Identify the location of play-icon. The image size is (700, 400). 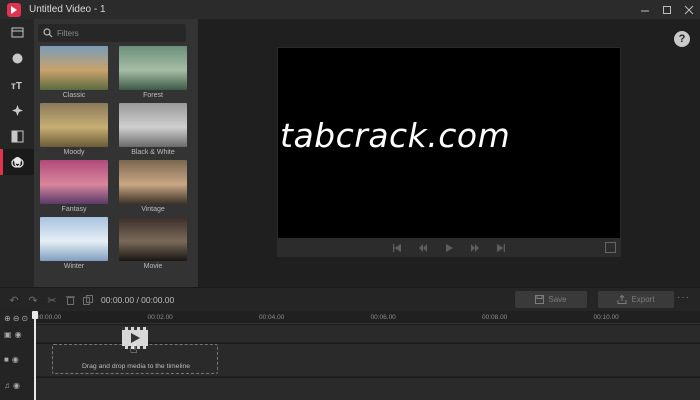
(449, 247).